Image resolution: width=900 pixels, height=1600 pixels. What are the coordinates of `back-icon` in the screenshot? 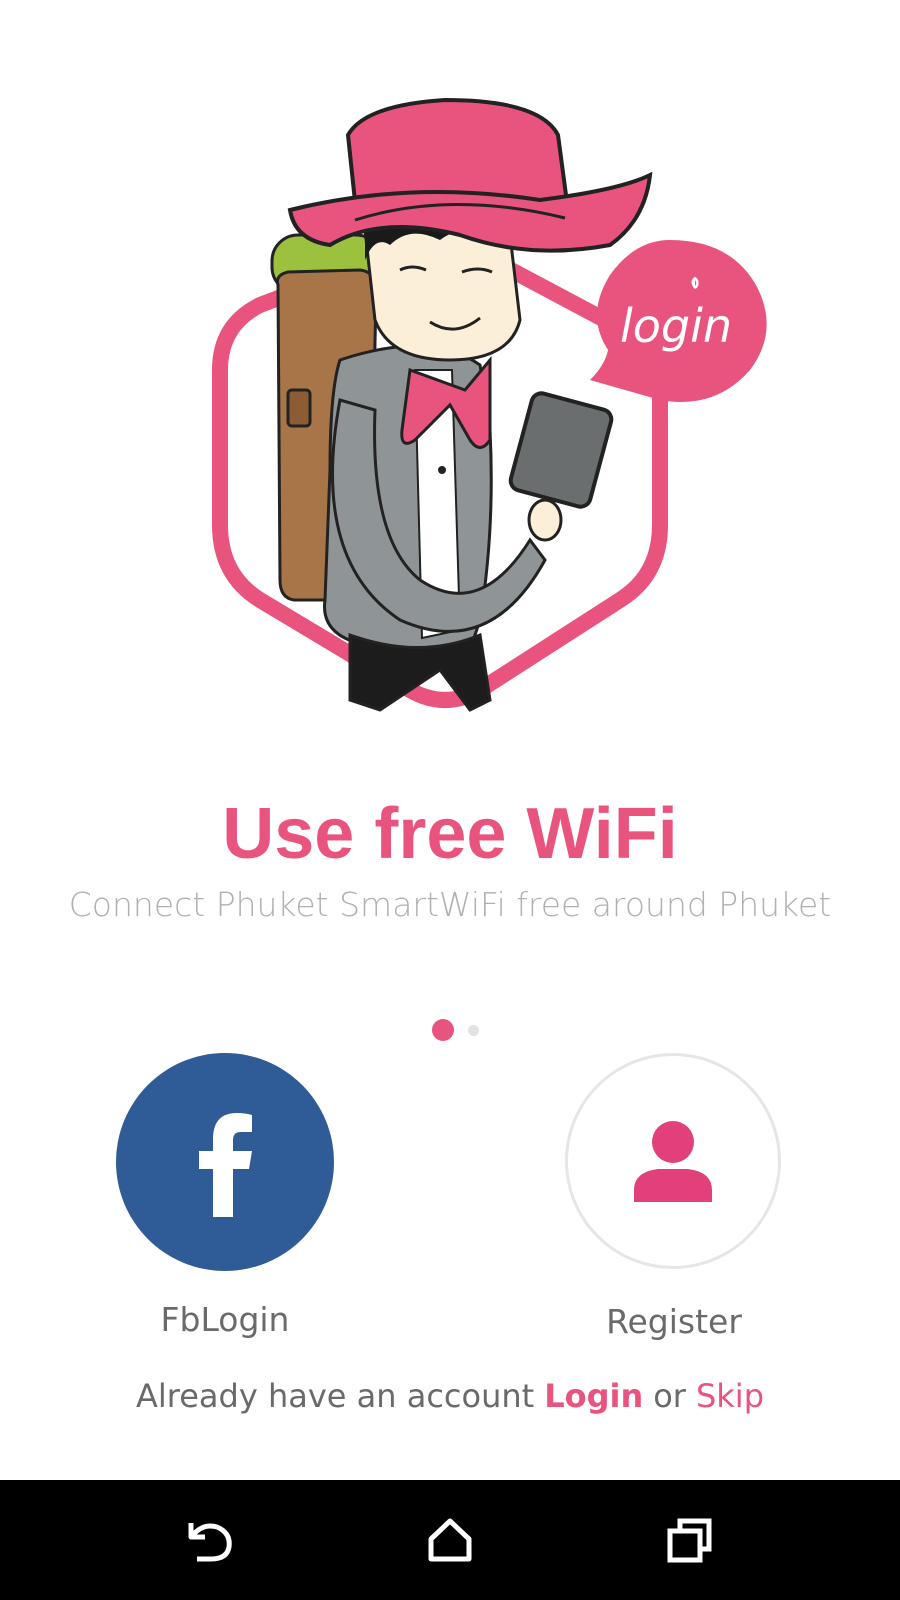 It's located at (210, 1542).